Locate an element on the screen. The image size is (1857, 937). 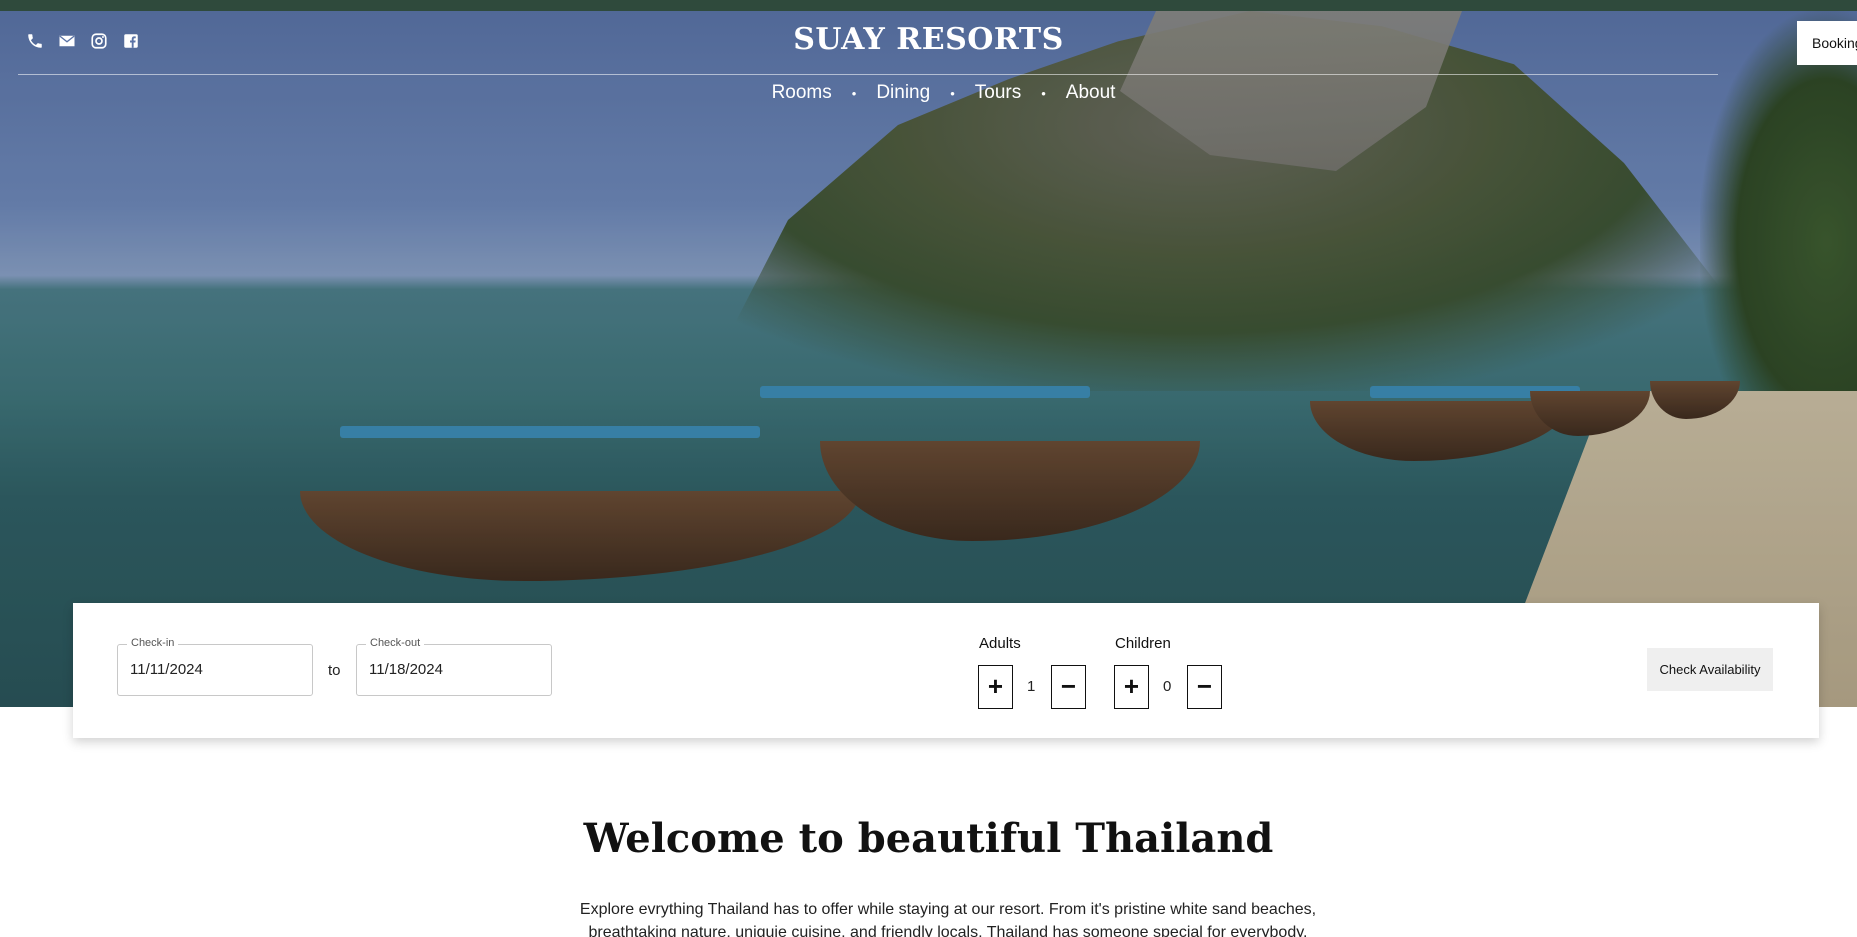
adults-count: 1 is located at coordinates (1031, 686).